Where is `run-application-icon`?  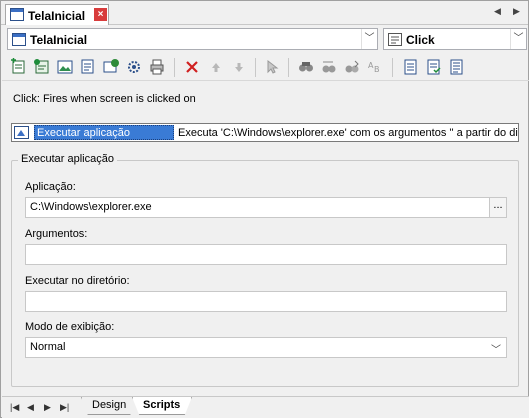
run-application-icon is located at coordinates (22, 133).